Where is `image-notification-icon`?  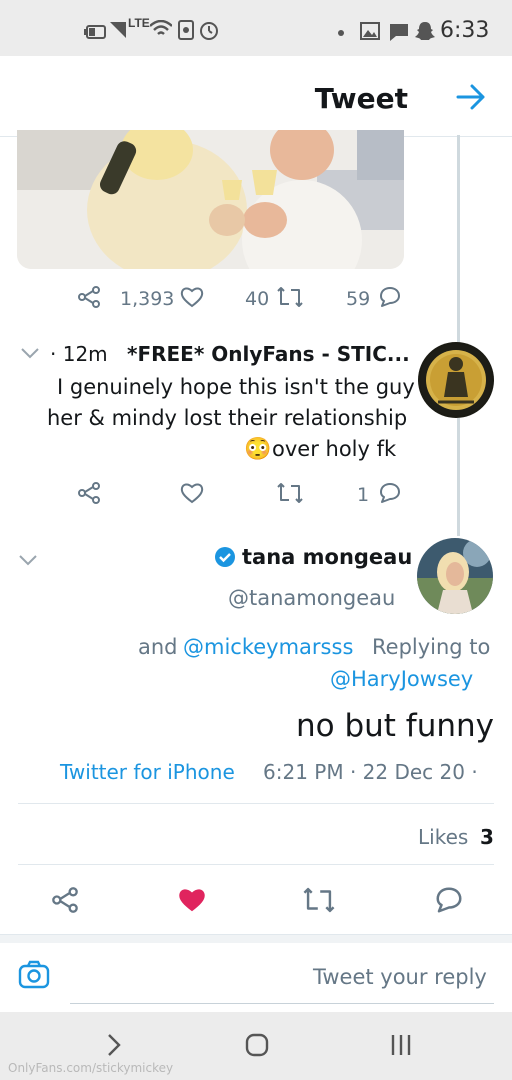
image-notification-icon is located at coordinates (370, 33).